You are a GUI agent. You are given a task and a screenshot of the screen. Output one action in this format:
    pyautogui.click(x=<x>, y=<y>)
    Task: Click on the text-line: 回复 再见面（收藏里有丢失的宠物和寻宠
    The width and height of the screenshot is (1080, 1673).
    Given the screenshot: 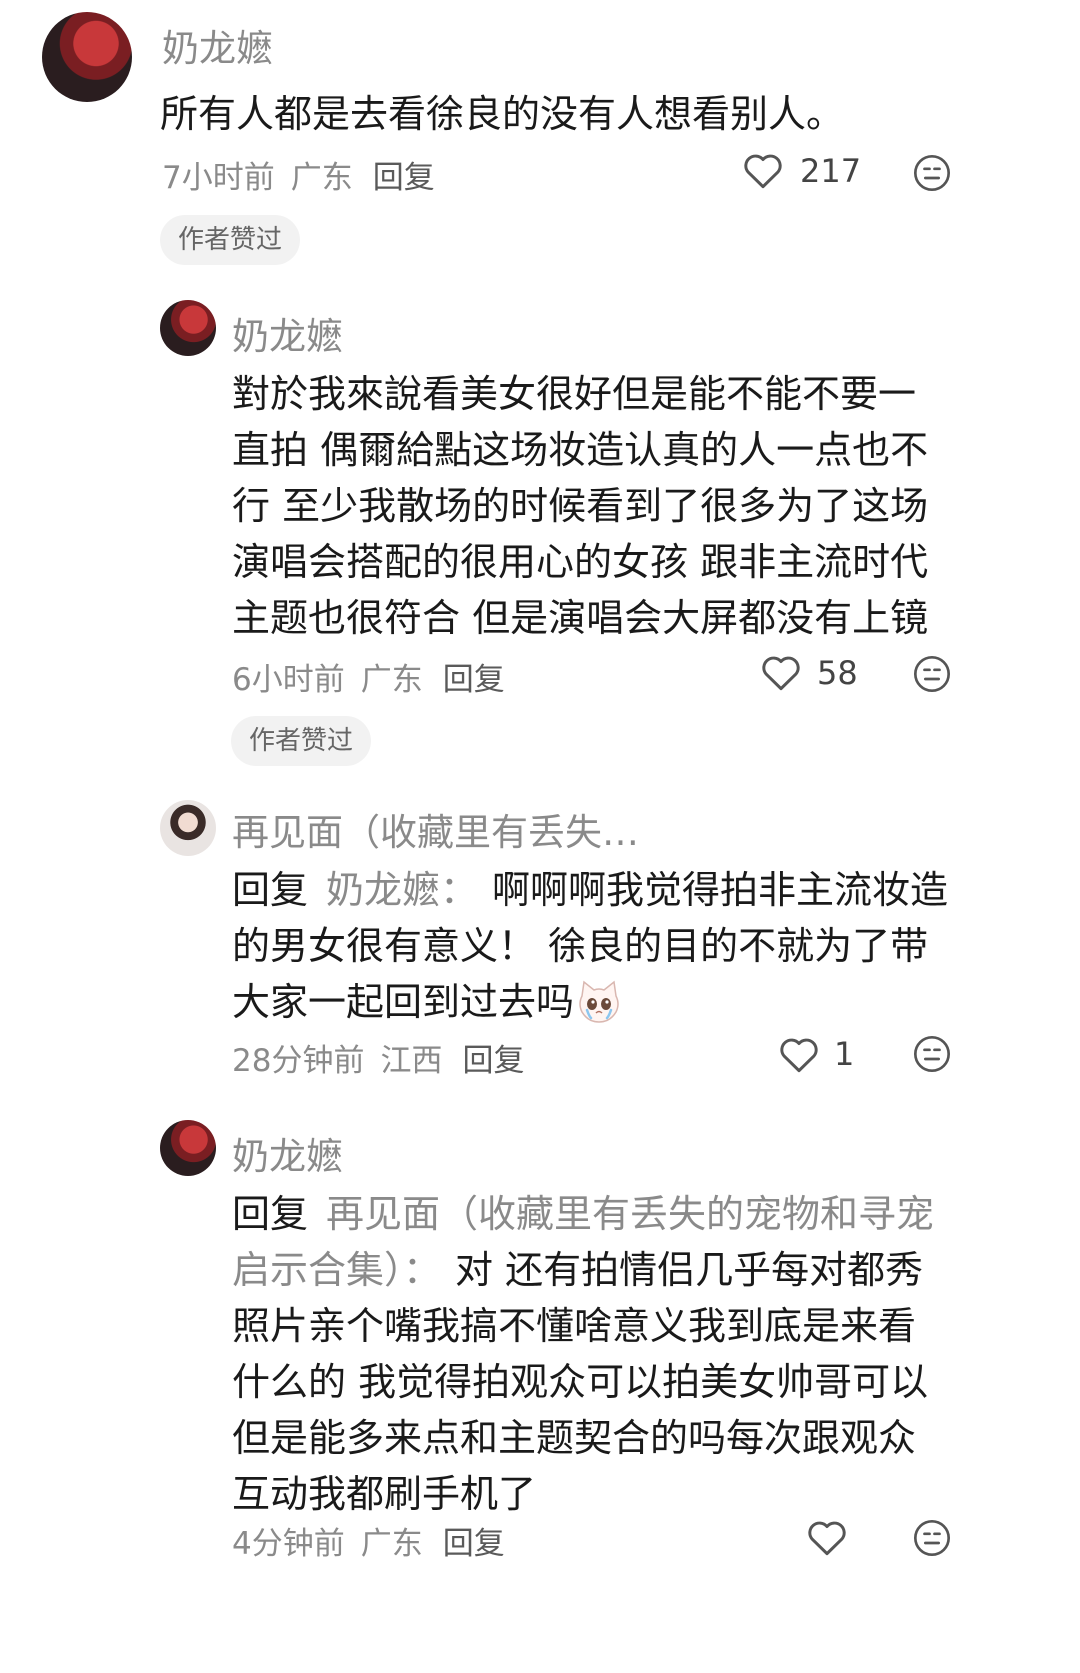 What is the action you would take?
    pyautogui.click(x=583, y=1214)
    